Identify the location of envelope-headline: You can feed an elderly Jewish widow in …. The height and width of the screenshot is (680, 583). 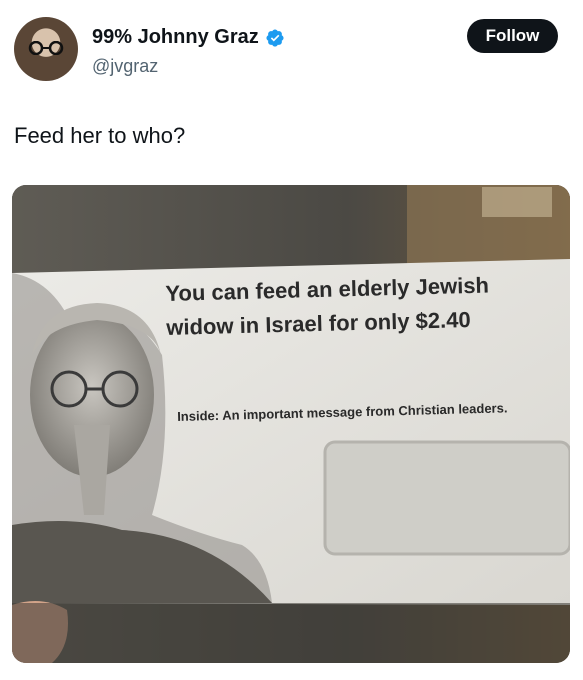
(327, 306).